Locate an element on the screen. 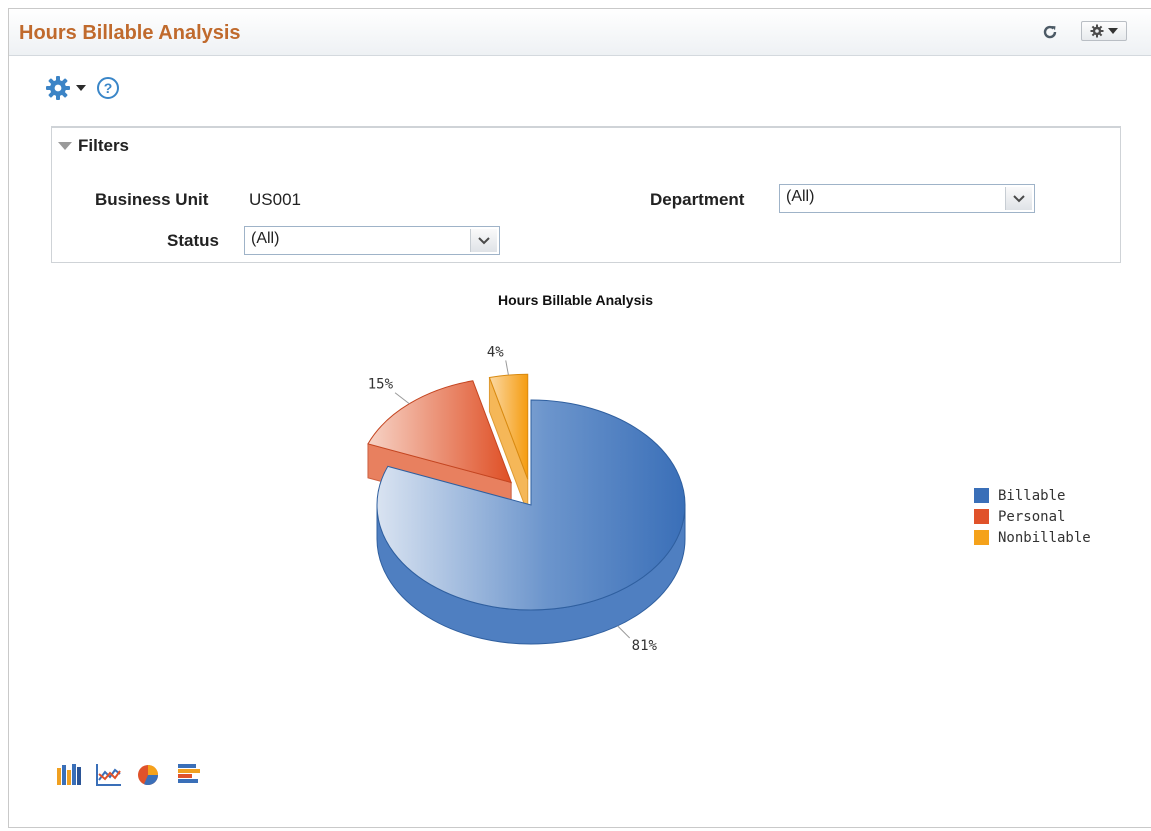 The height and width of the screenshot is (831, 1151). legend-item-nonbillable: Nonbillable is located at coordinates (1032, 537).